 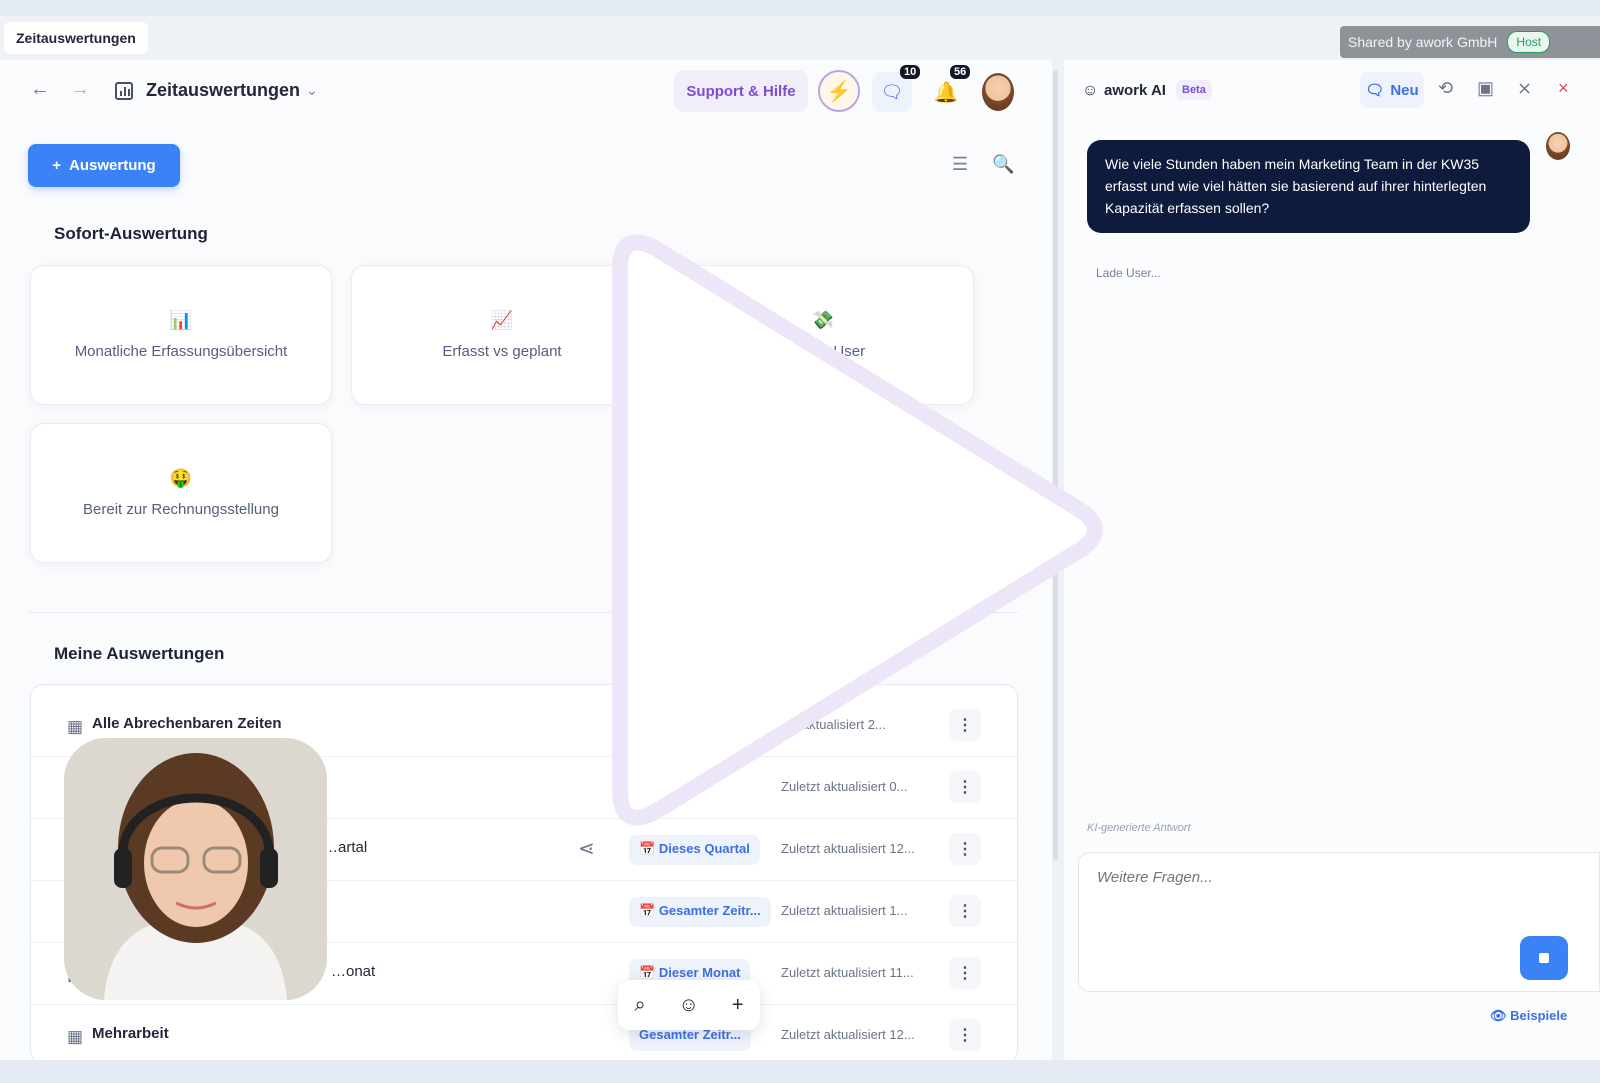 I want to click on section-divider, so click(x=523, y=612).